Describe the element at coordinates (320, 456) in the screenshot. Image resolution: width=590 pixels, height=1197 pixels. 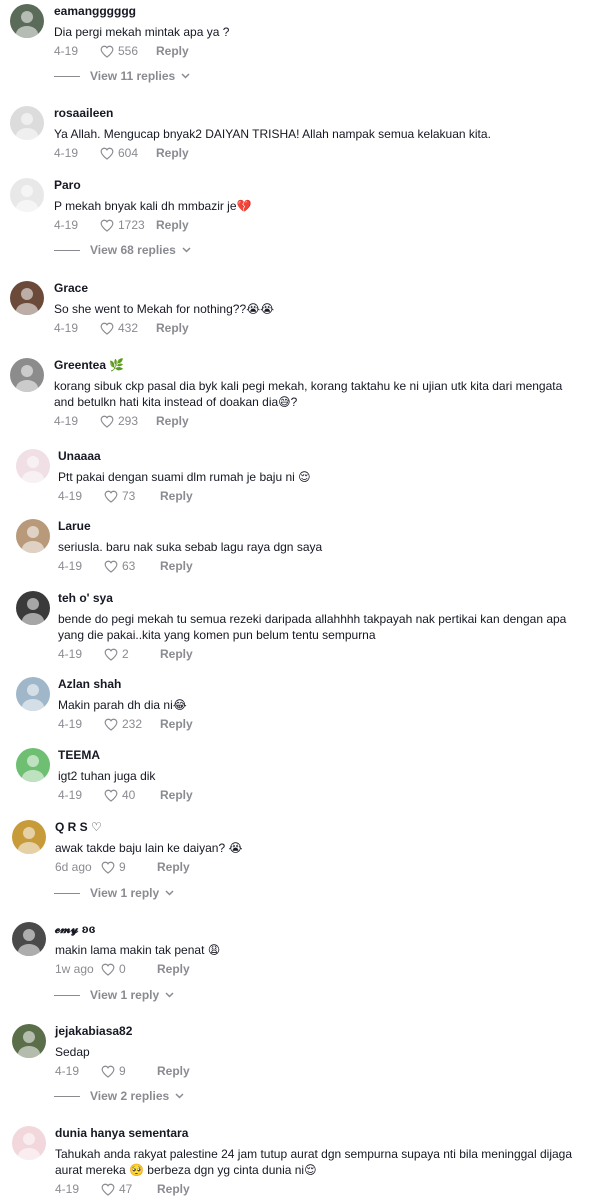
I see `username: Unaaaa` at that location.